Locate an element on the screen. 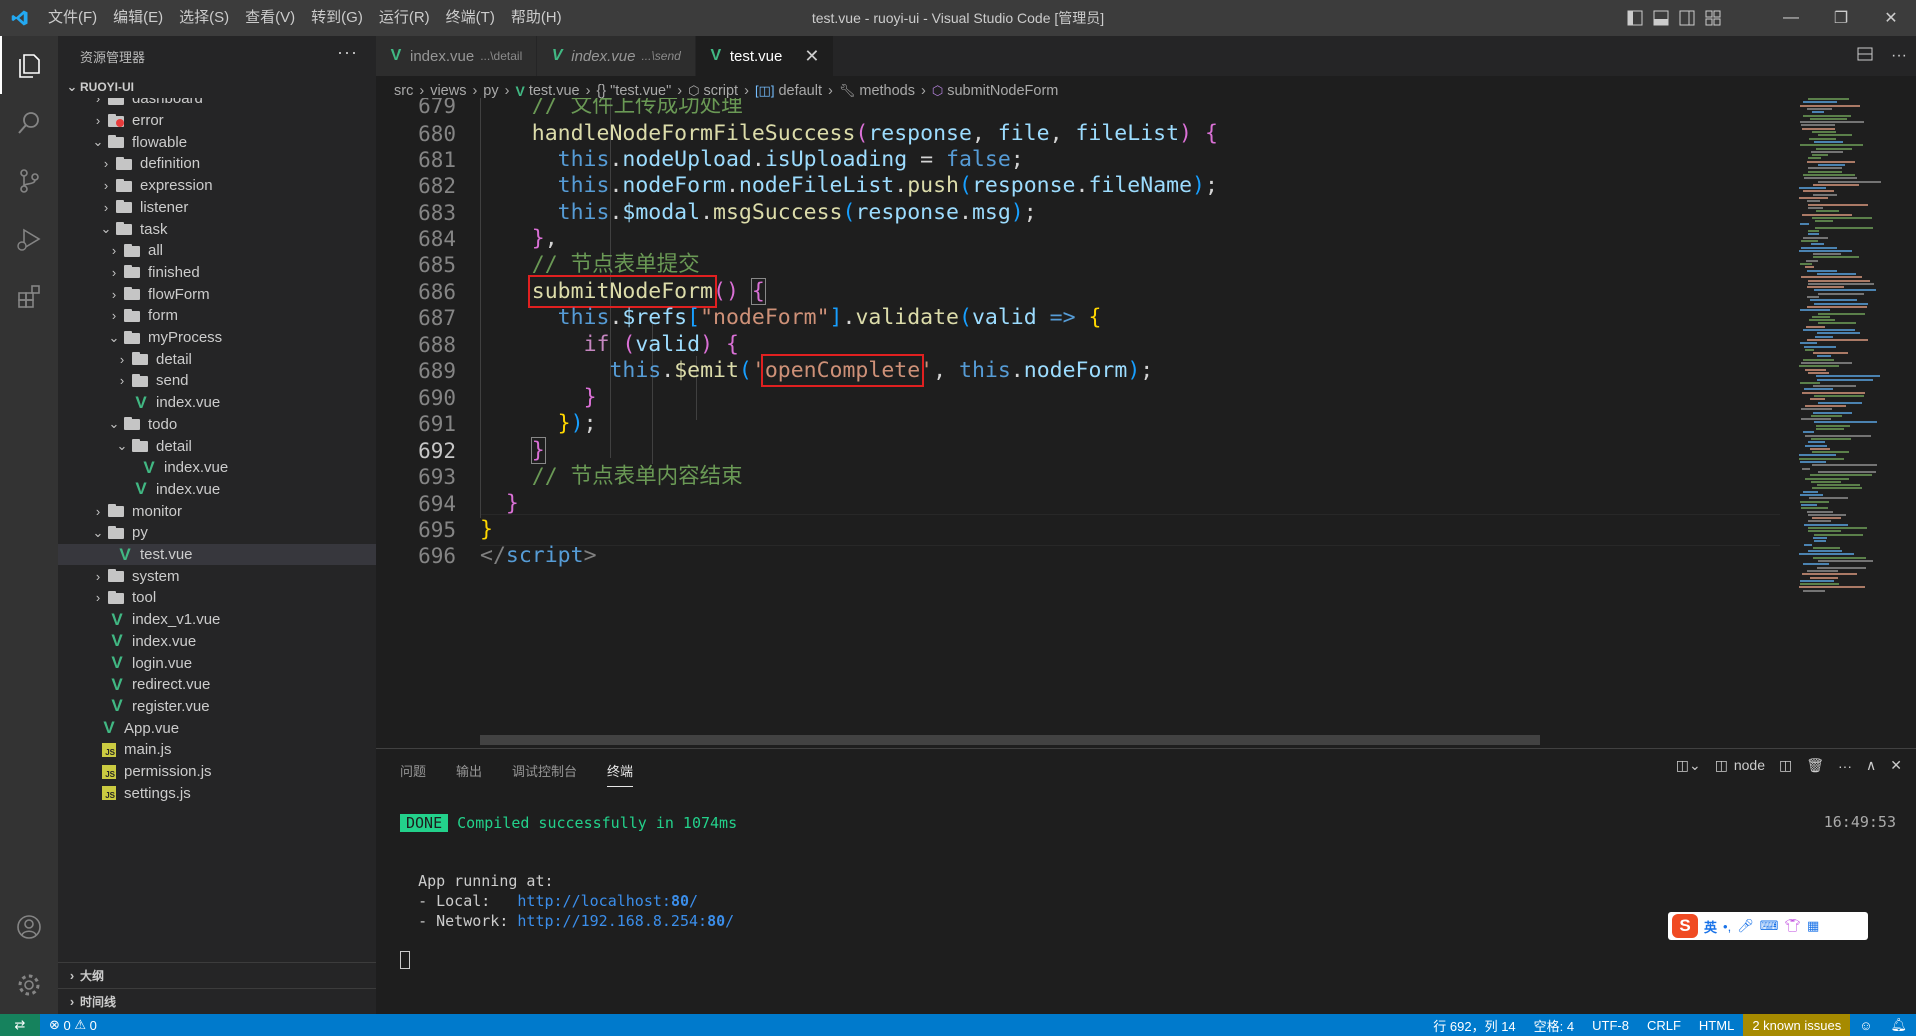  manage-gear-icon is located at coordinates (29, 985).